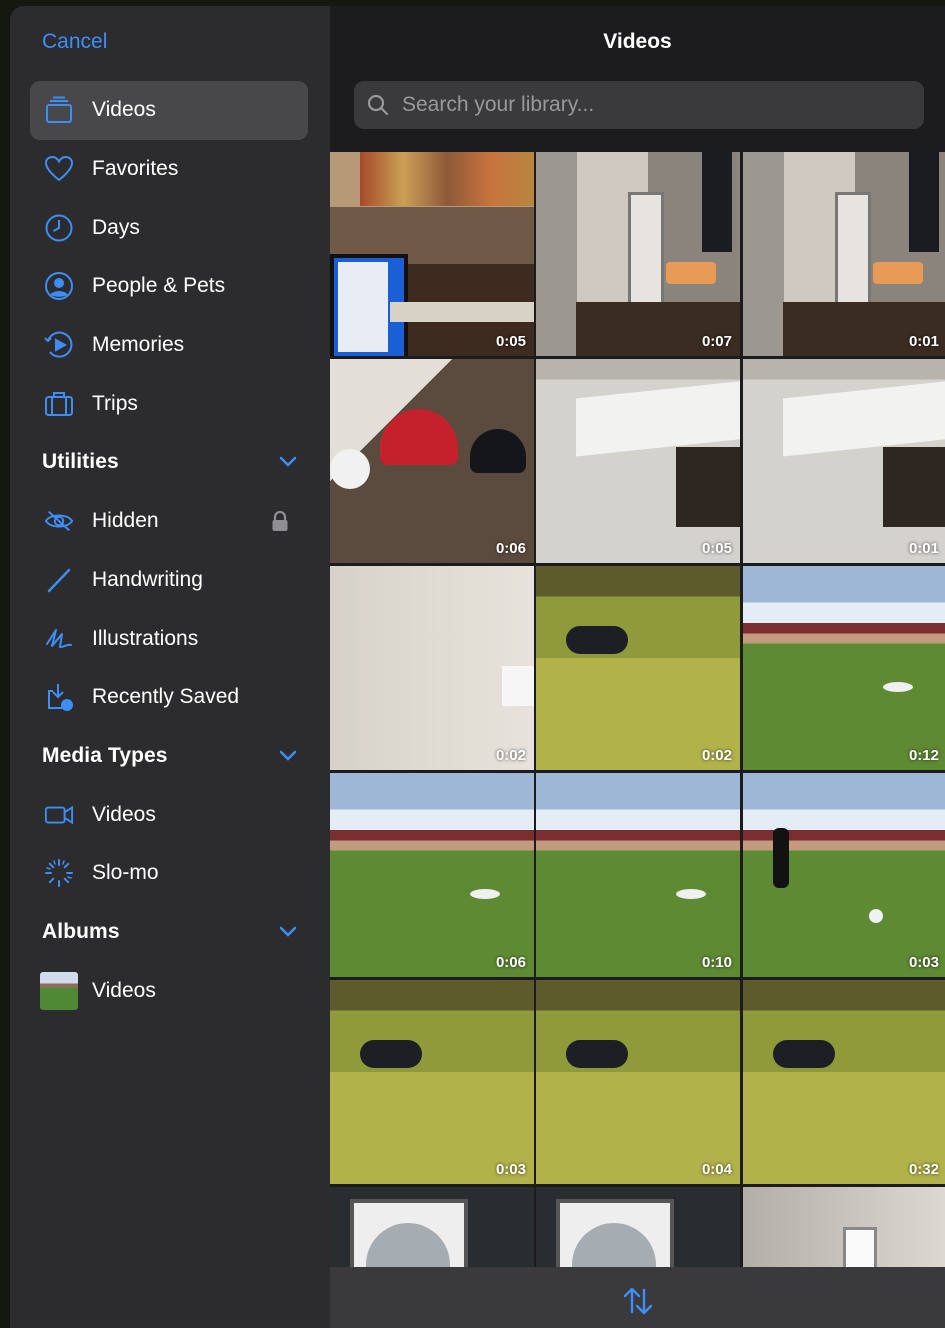  I want to click on download-icon, so click(59, 697).